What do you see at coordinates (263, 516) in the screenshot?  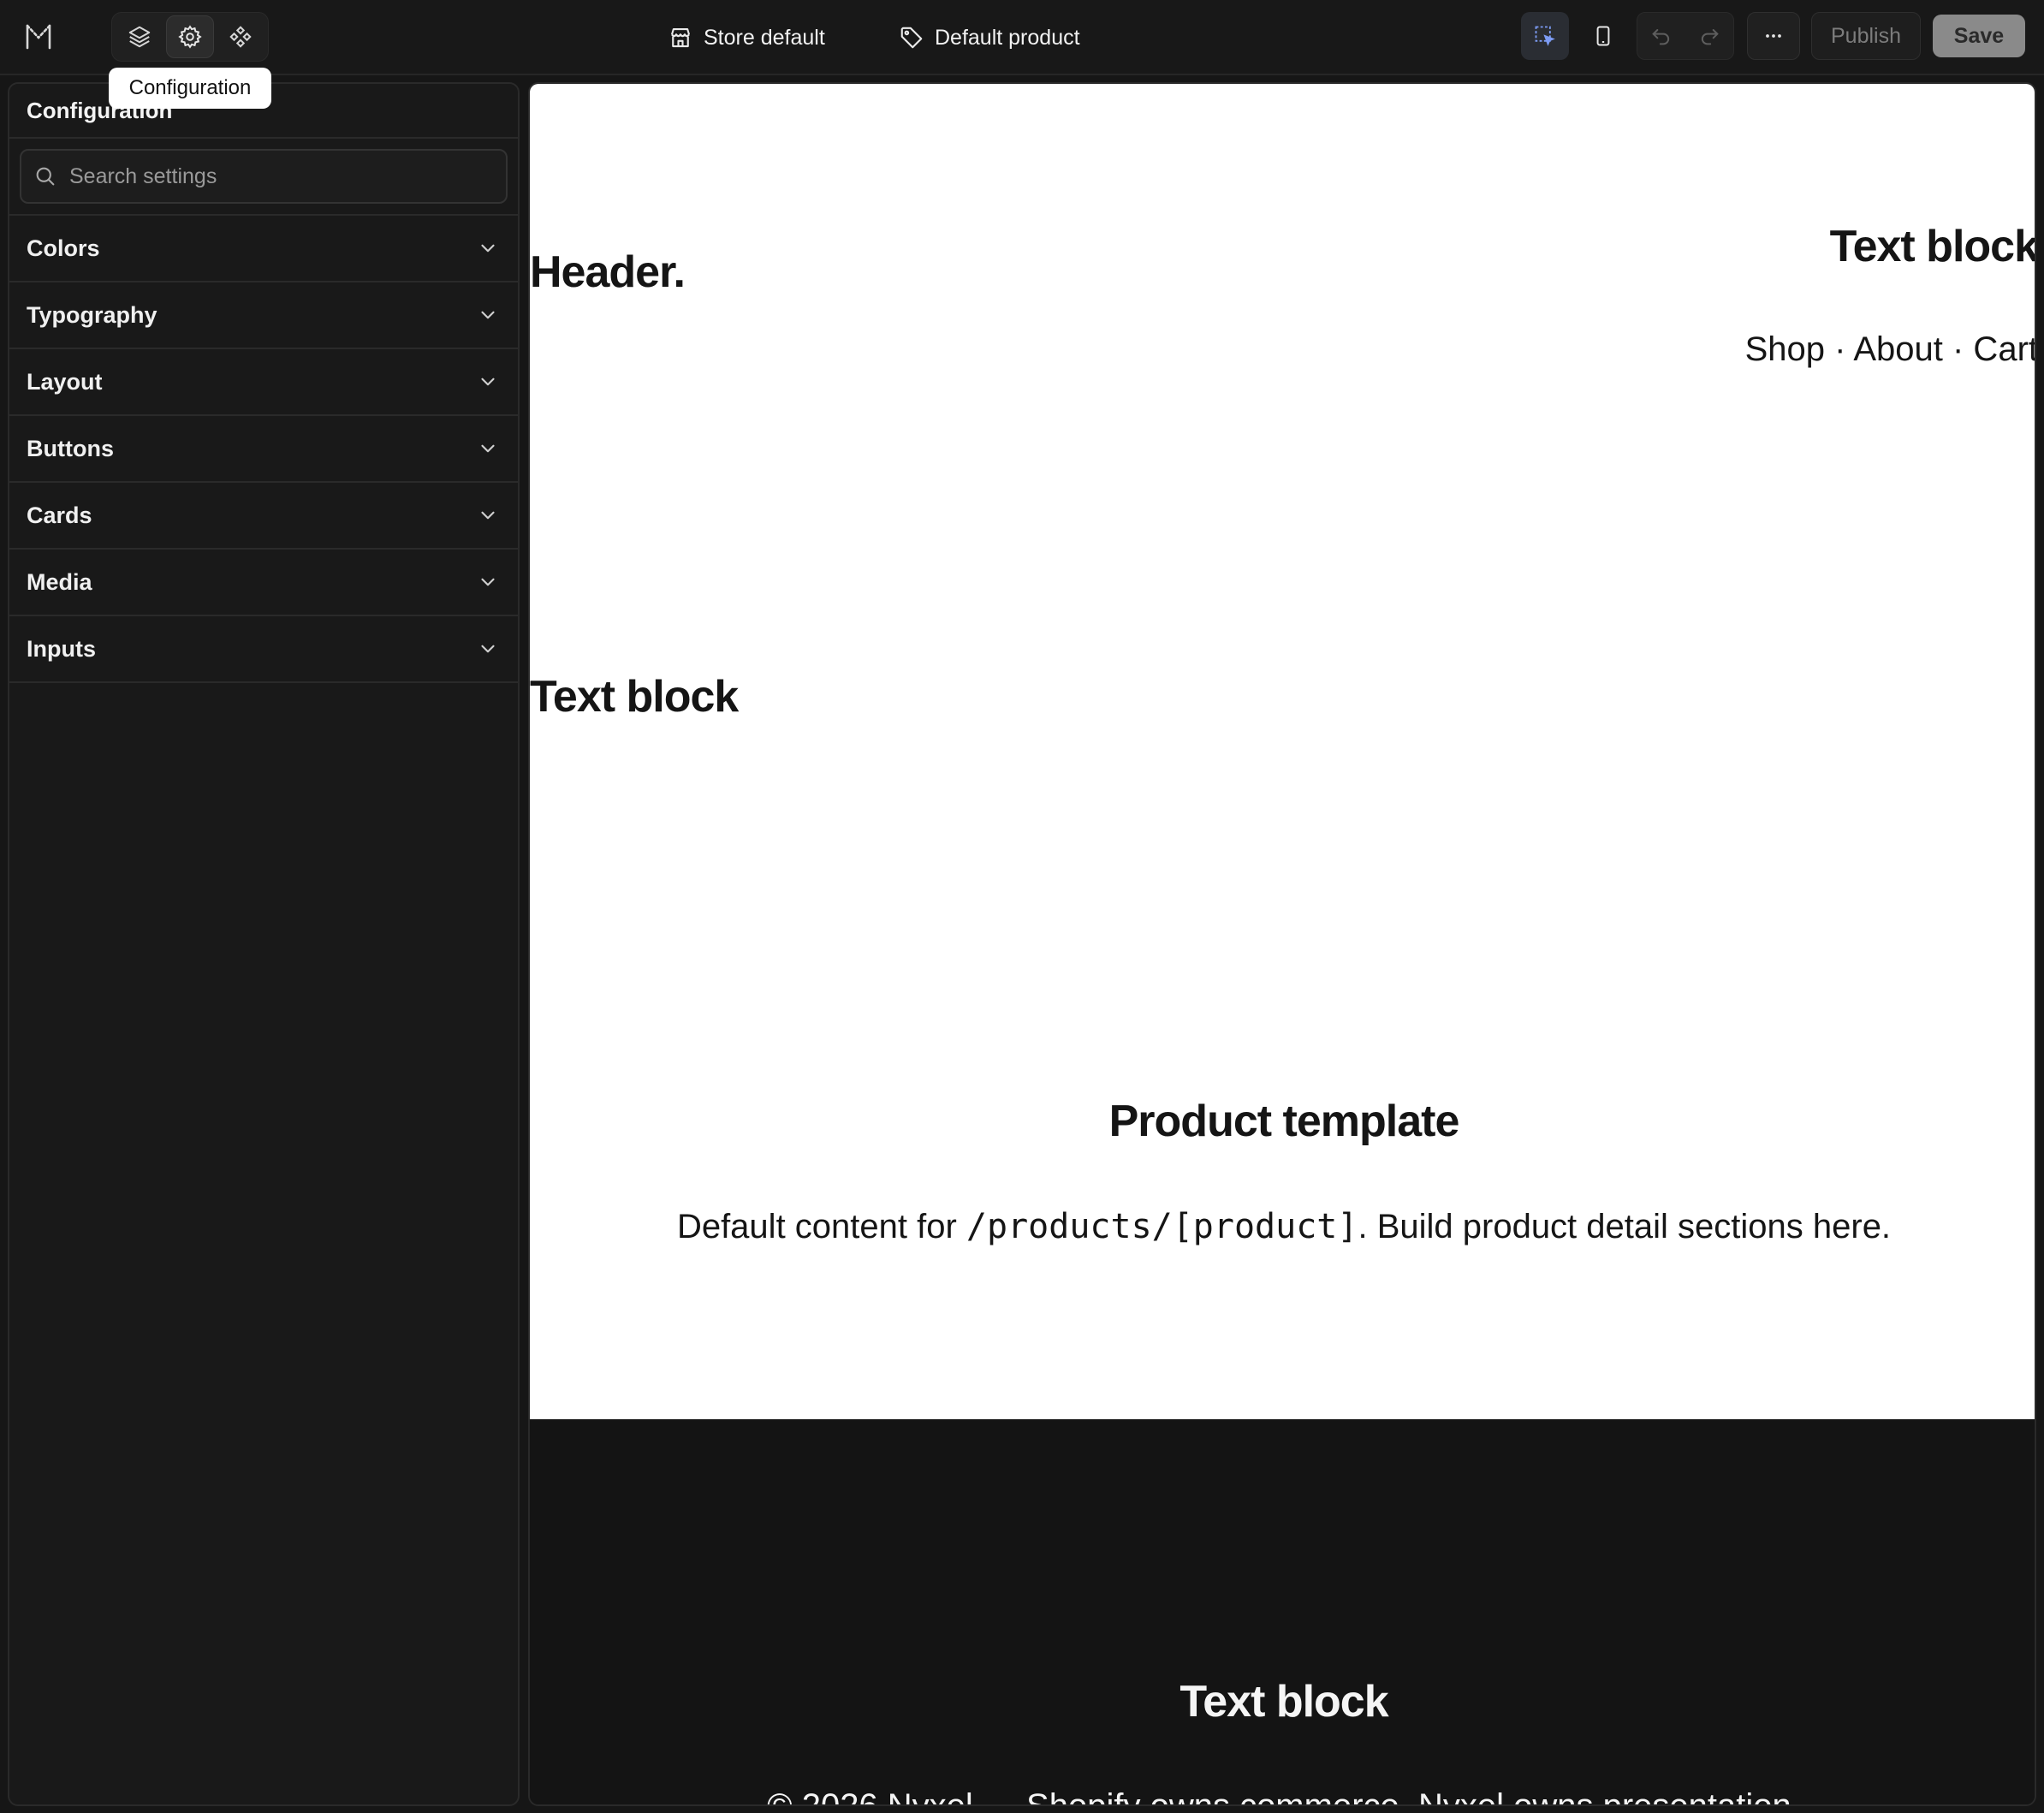 I see `section-cards: Cards` at bounding box center [263, 516].